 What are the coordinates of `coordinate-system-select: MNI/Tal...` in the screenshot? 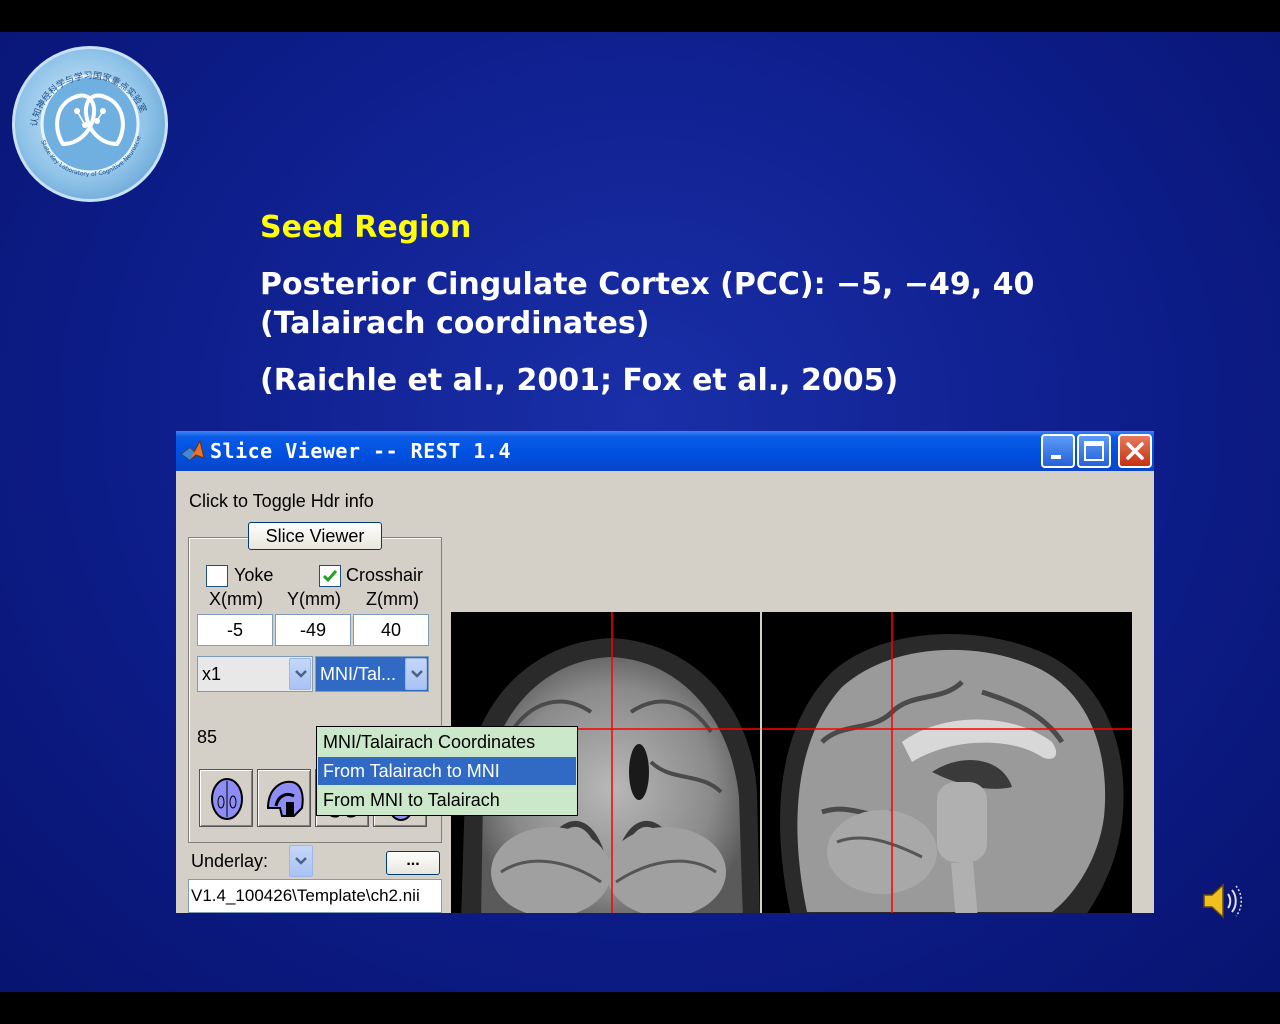 It's located at (372, 674).